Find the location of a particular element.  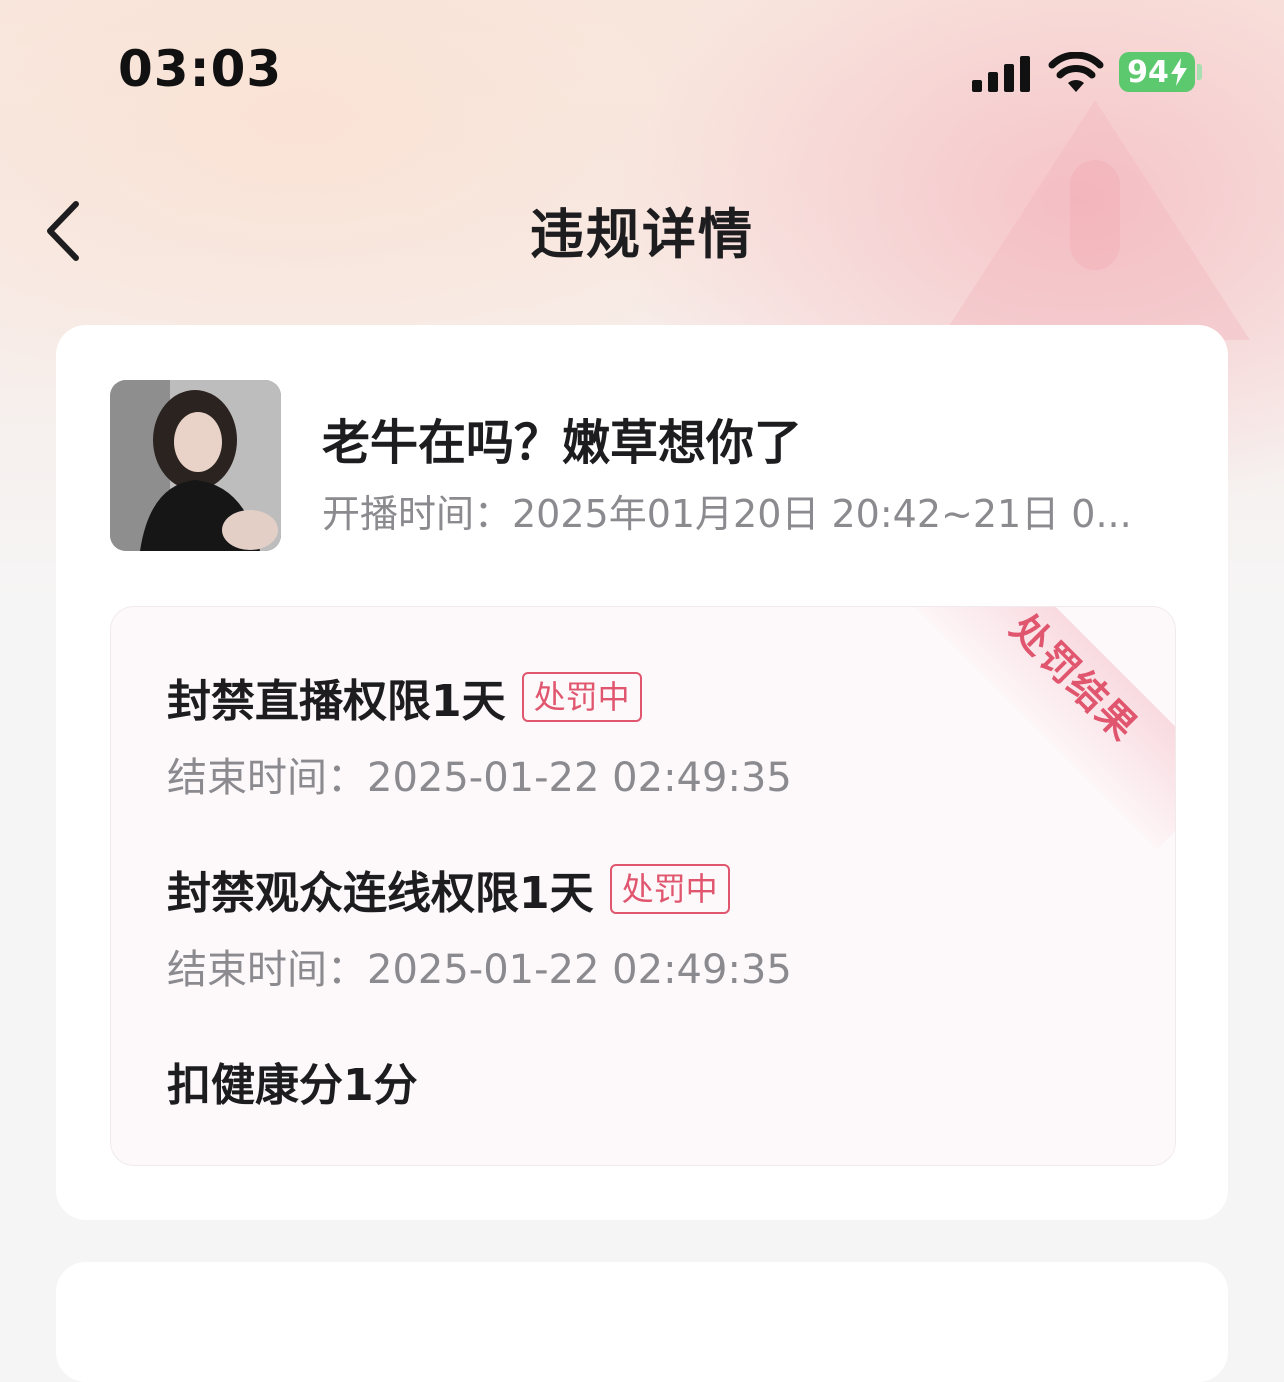

charging-bolt-icon is located at coordinates (1178, 72).